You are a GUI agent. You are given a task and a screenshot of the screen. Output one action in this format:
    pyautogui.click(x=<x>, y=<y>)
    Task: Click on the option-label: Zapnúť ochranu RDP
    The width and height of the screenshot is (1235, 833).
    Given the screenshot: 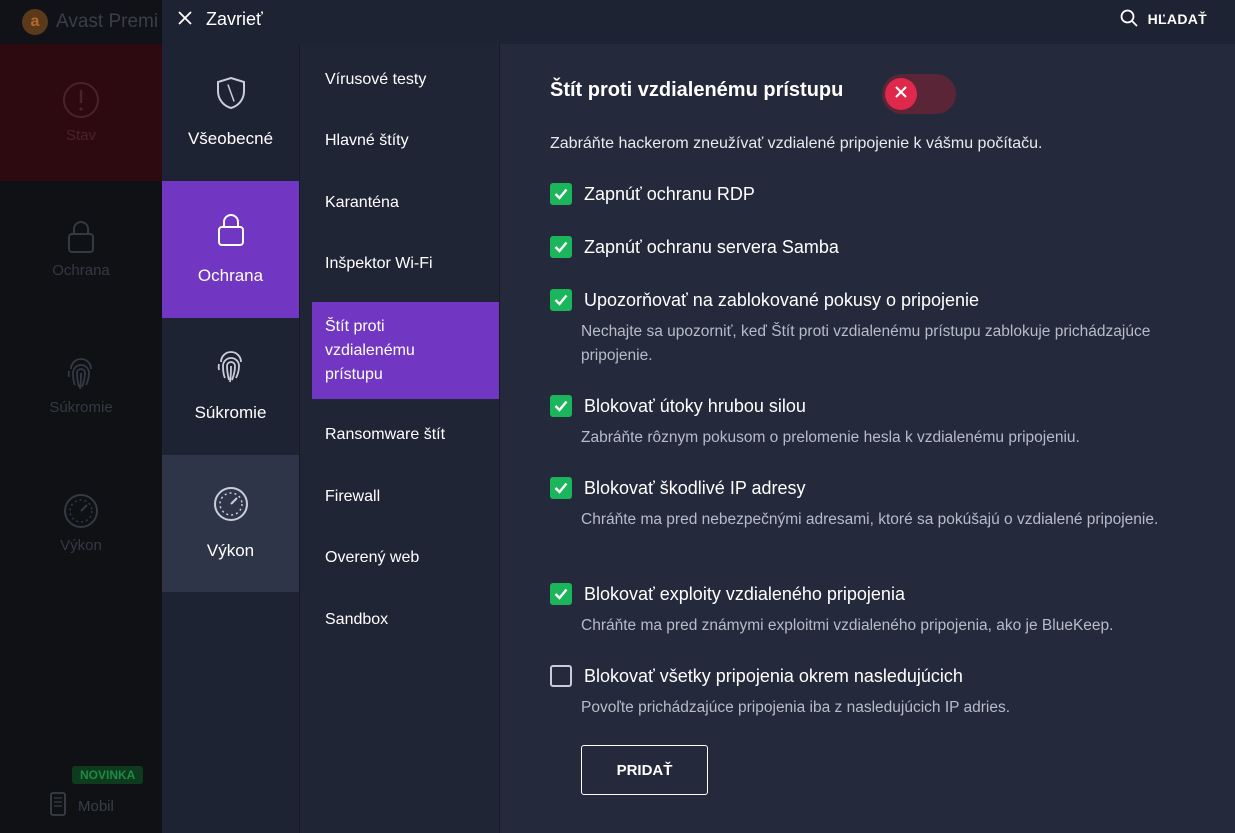 What is the action you would take?
    pyautogui.click(x=669, y=193)
    